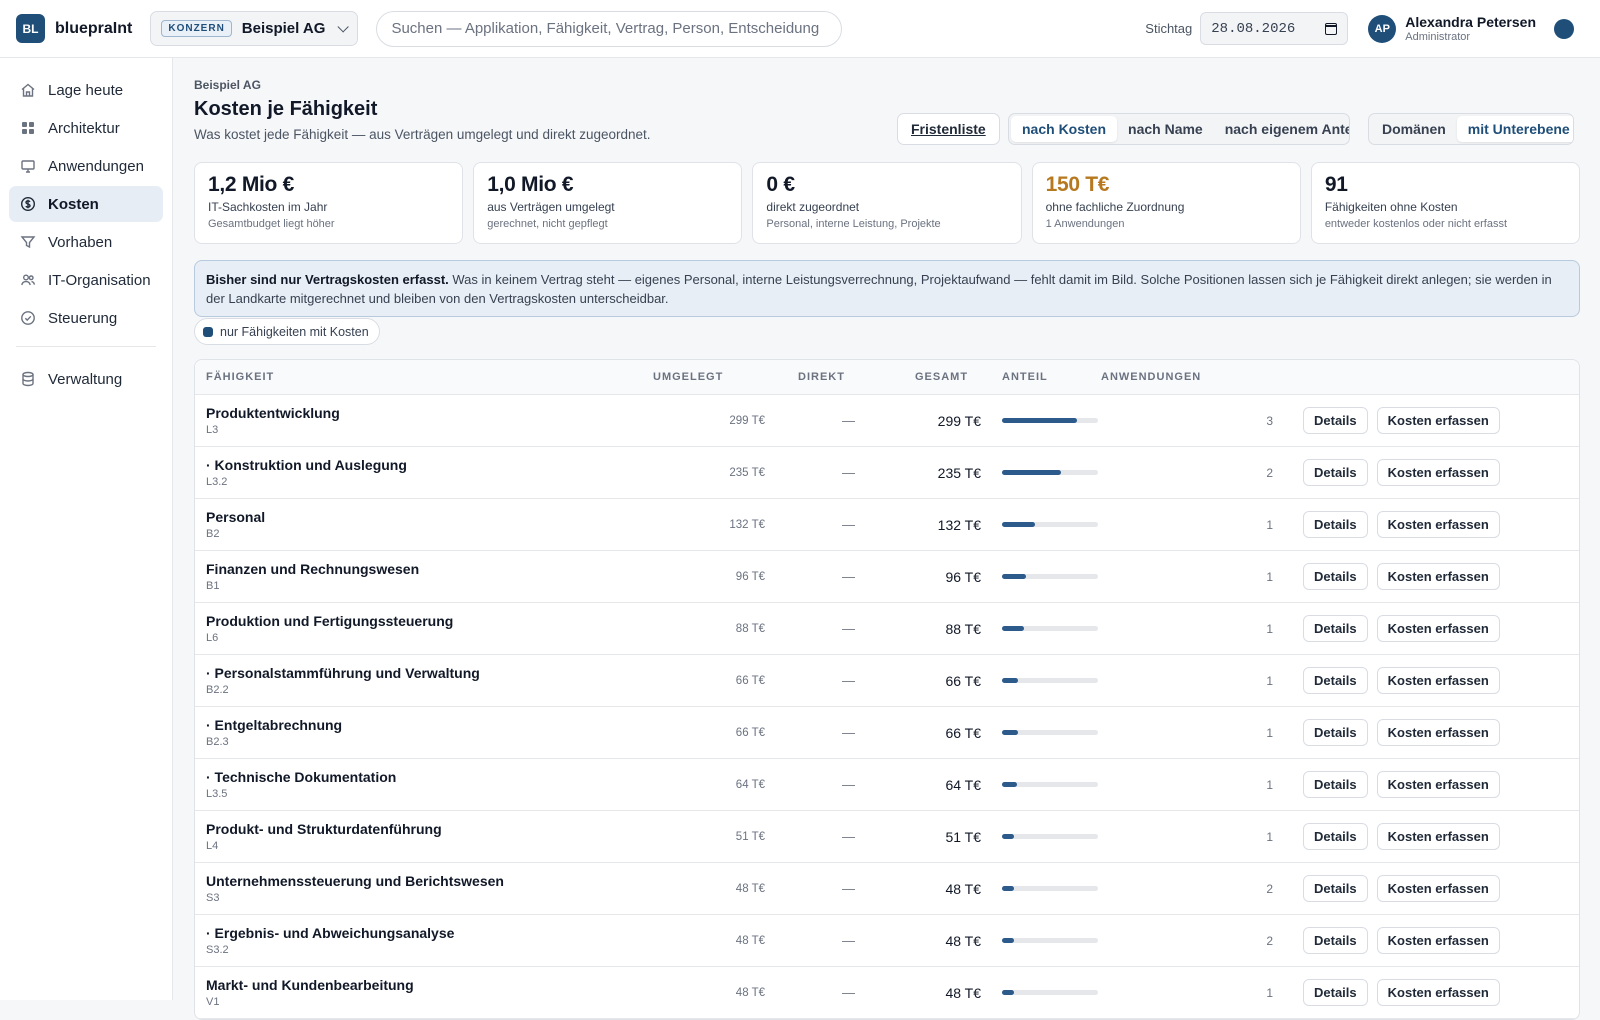 Image resolution: width=1600 pixels, height=1020 pixels. I want to click on sidebar-item-verwaltung: Verwaltung, so click(86, 379).